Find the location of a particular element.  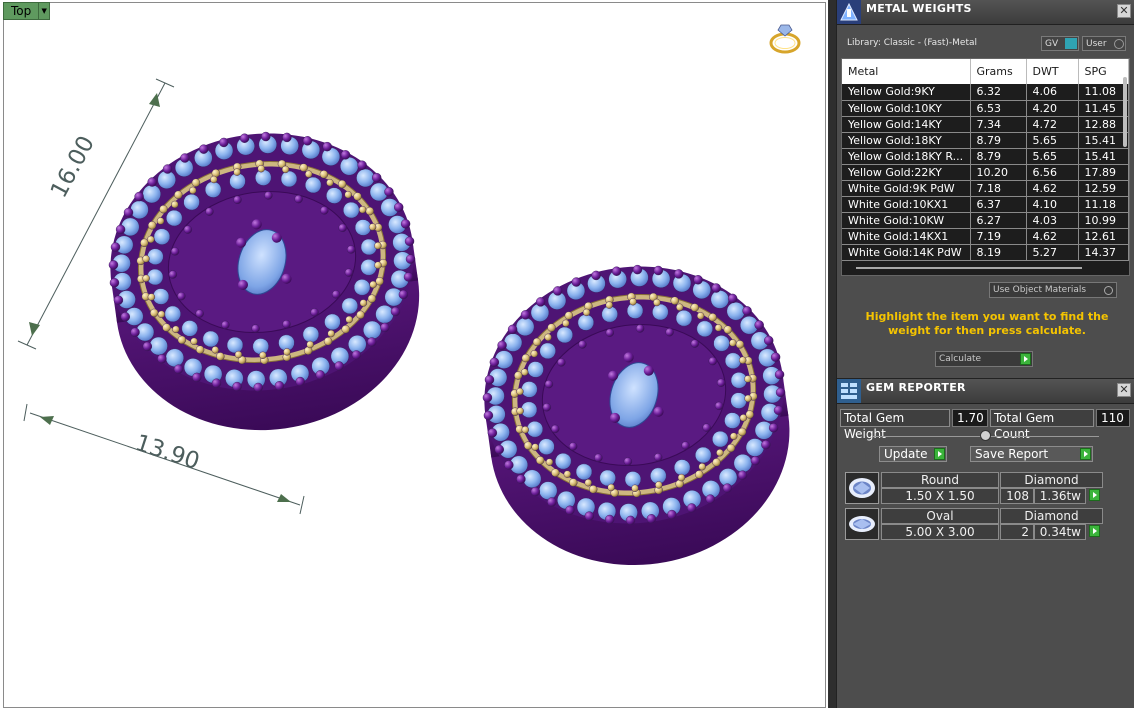

gv-toggle-label: GV is located at coordinates (1052, 43).